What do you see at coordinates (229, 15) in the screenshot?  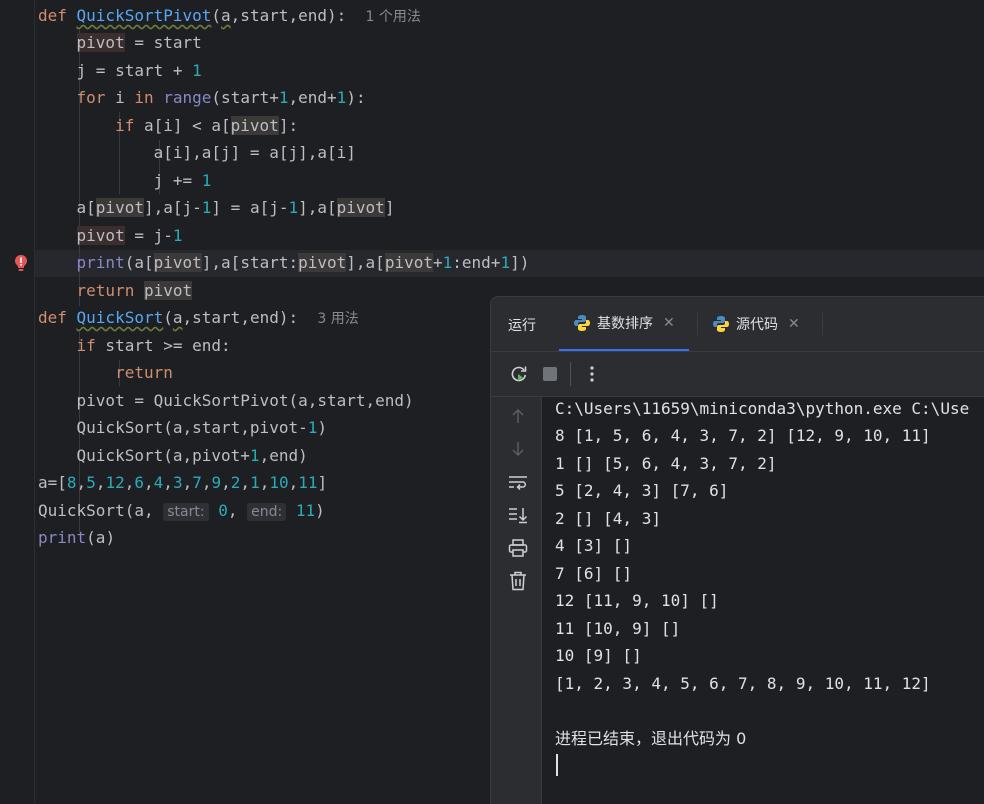 I see `code-line-1: def QuickSortPivot(a,start,end): 1 个用法` at bounding box center [229, 15].